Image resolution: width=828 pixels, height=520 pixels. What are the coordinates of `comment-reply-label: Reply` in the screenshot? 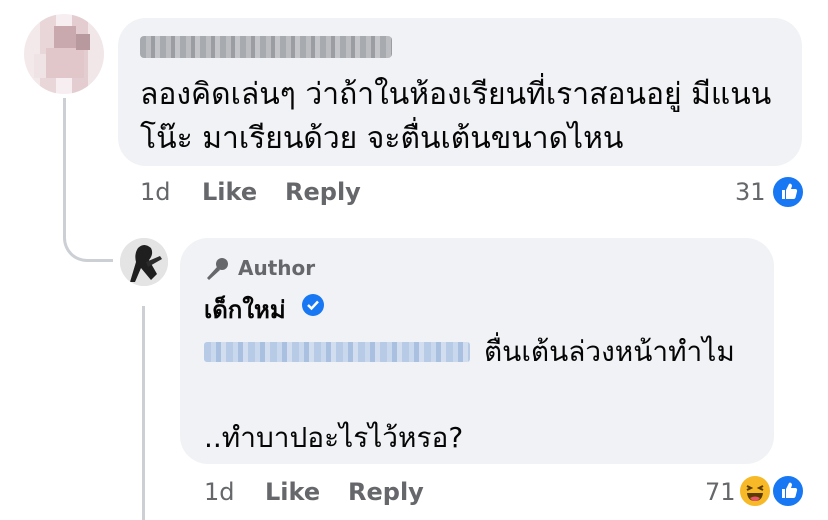 It's located at (323, 192).